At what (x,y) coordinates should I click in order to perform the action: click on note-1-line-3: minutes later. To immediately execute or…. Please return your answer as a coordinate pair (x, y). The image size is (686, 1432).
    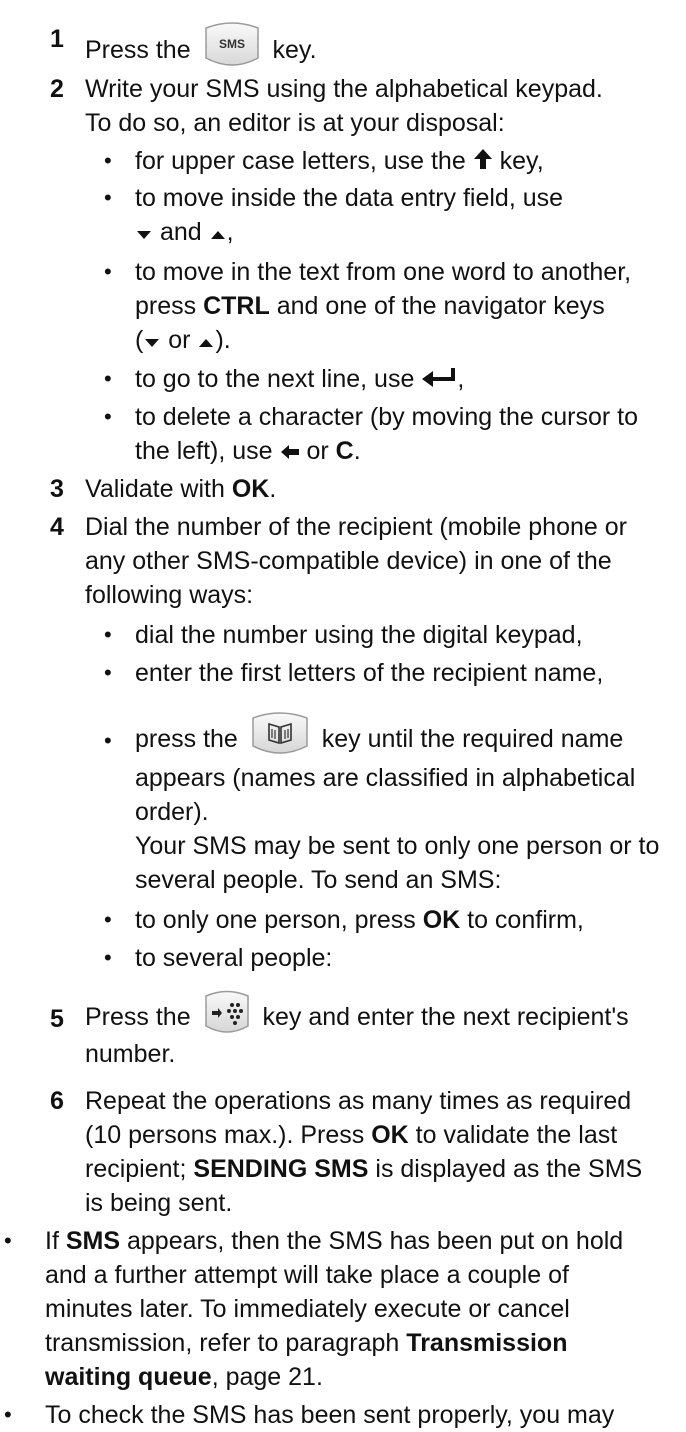
    Looking at the image, I should click on (307, 1309).